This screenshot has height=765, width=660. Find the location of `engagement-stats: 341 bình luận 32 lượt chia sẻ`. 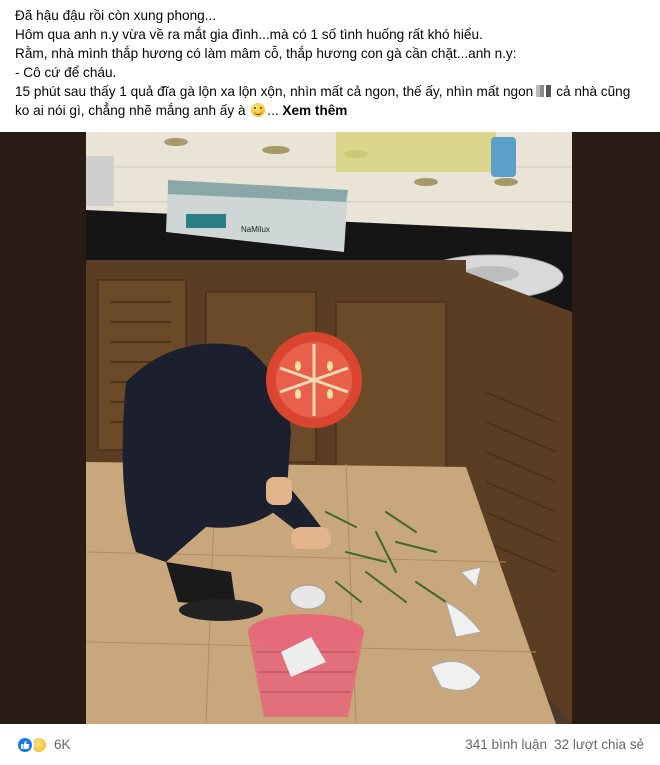

engagement-stats: 341 bình luận 32 lượt chia sẻ is located at coordinates (554, 744).